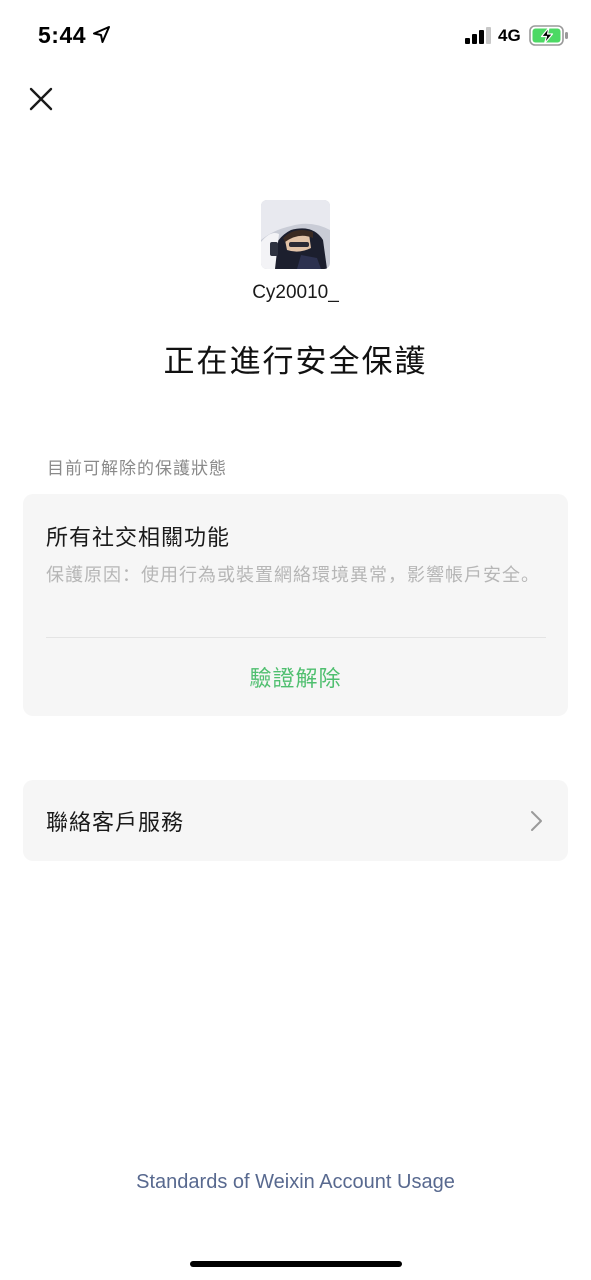 The image size is (591, 1280). I want to click on protection-title: 所有社交相關功能, so click(138, 538).